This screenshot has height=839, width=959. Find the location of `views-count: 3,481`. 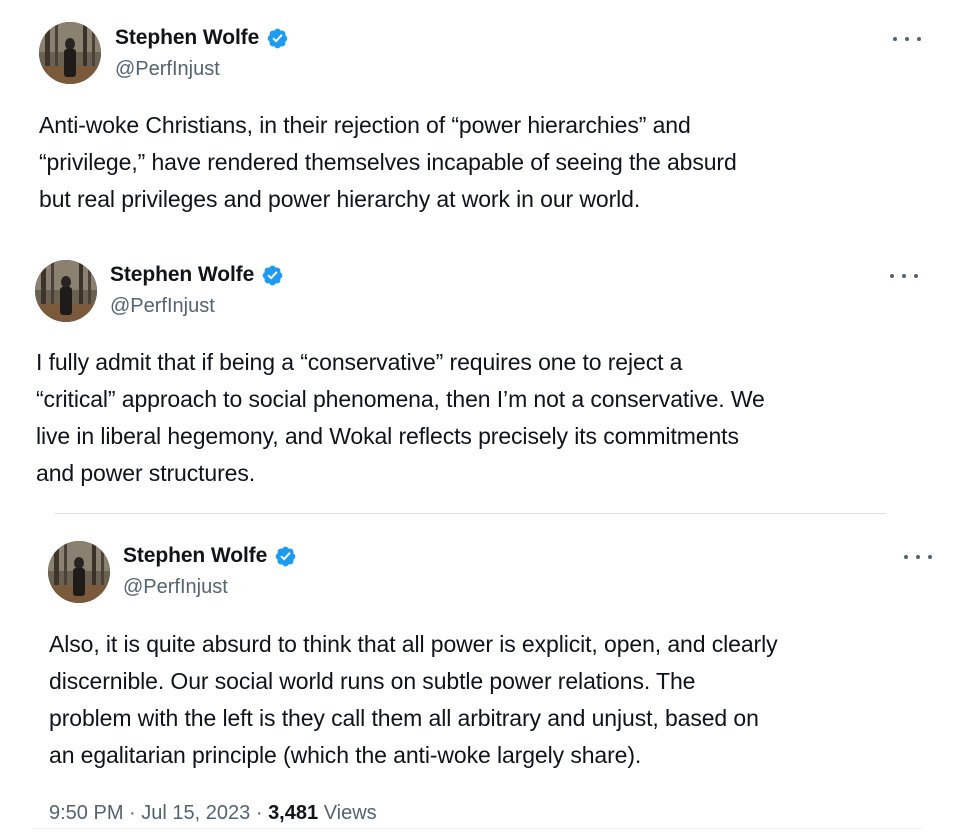

views-count: 3,481 is located at coordinates (293, 813).